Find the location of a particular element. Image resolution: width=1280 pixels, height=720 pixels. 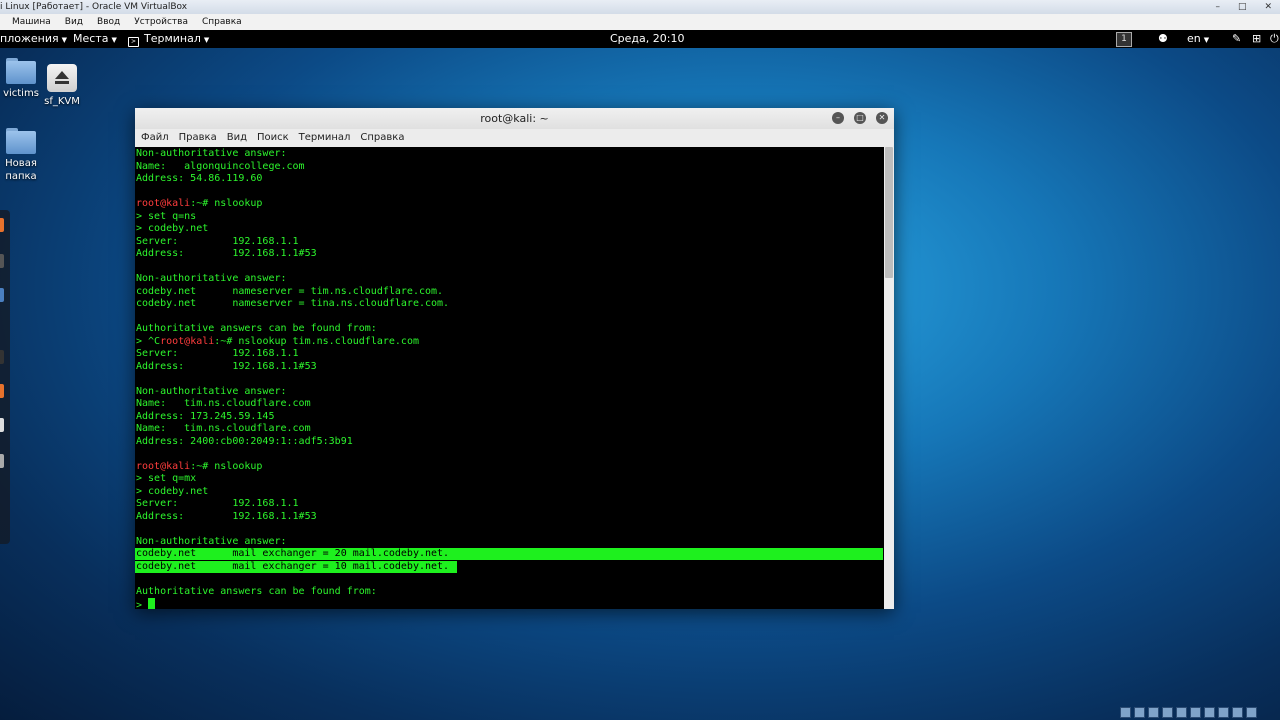

network-icon: ⊞ is located at coordinates (1256, 39).